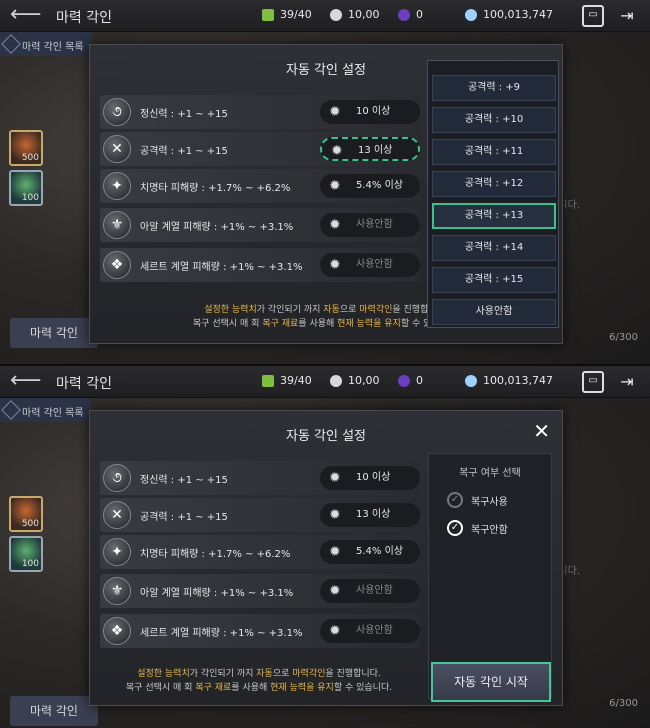 The width and height of the screenshot is (650, 728). Describe the element at coordinates (494, 216) in the screenshot. I see `dropdown-option-selected: 공격력 : +13` at that location.